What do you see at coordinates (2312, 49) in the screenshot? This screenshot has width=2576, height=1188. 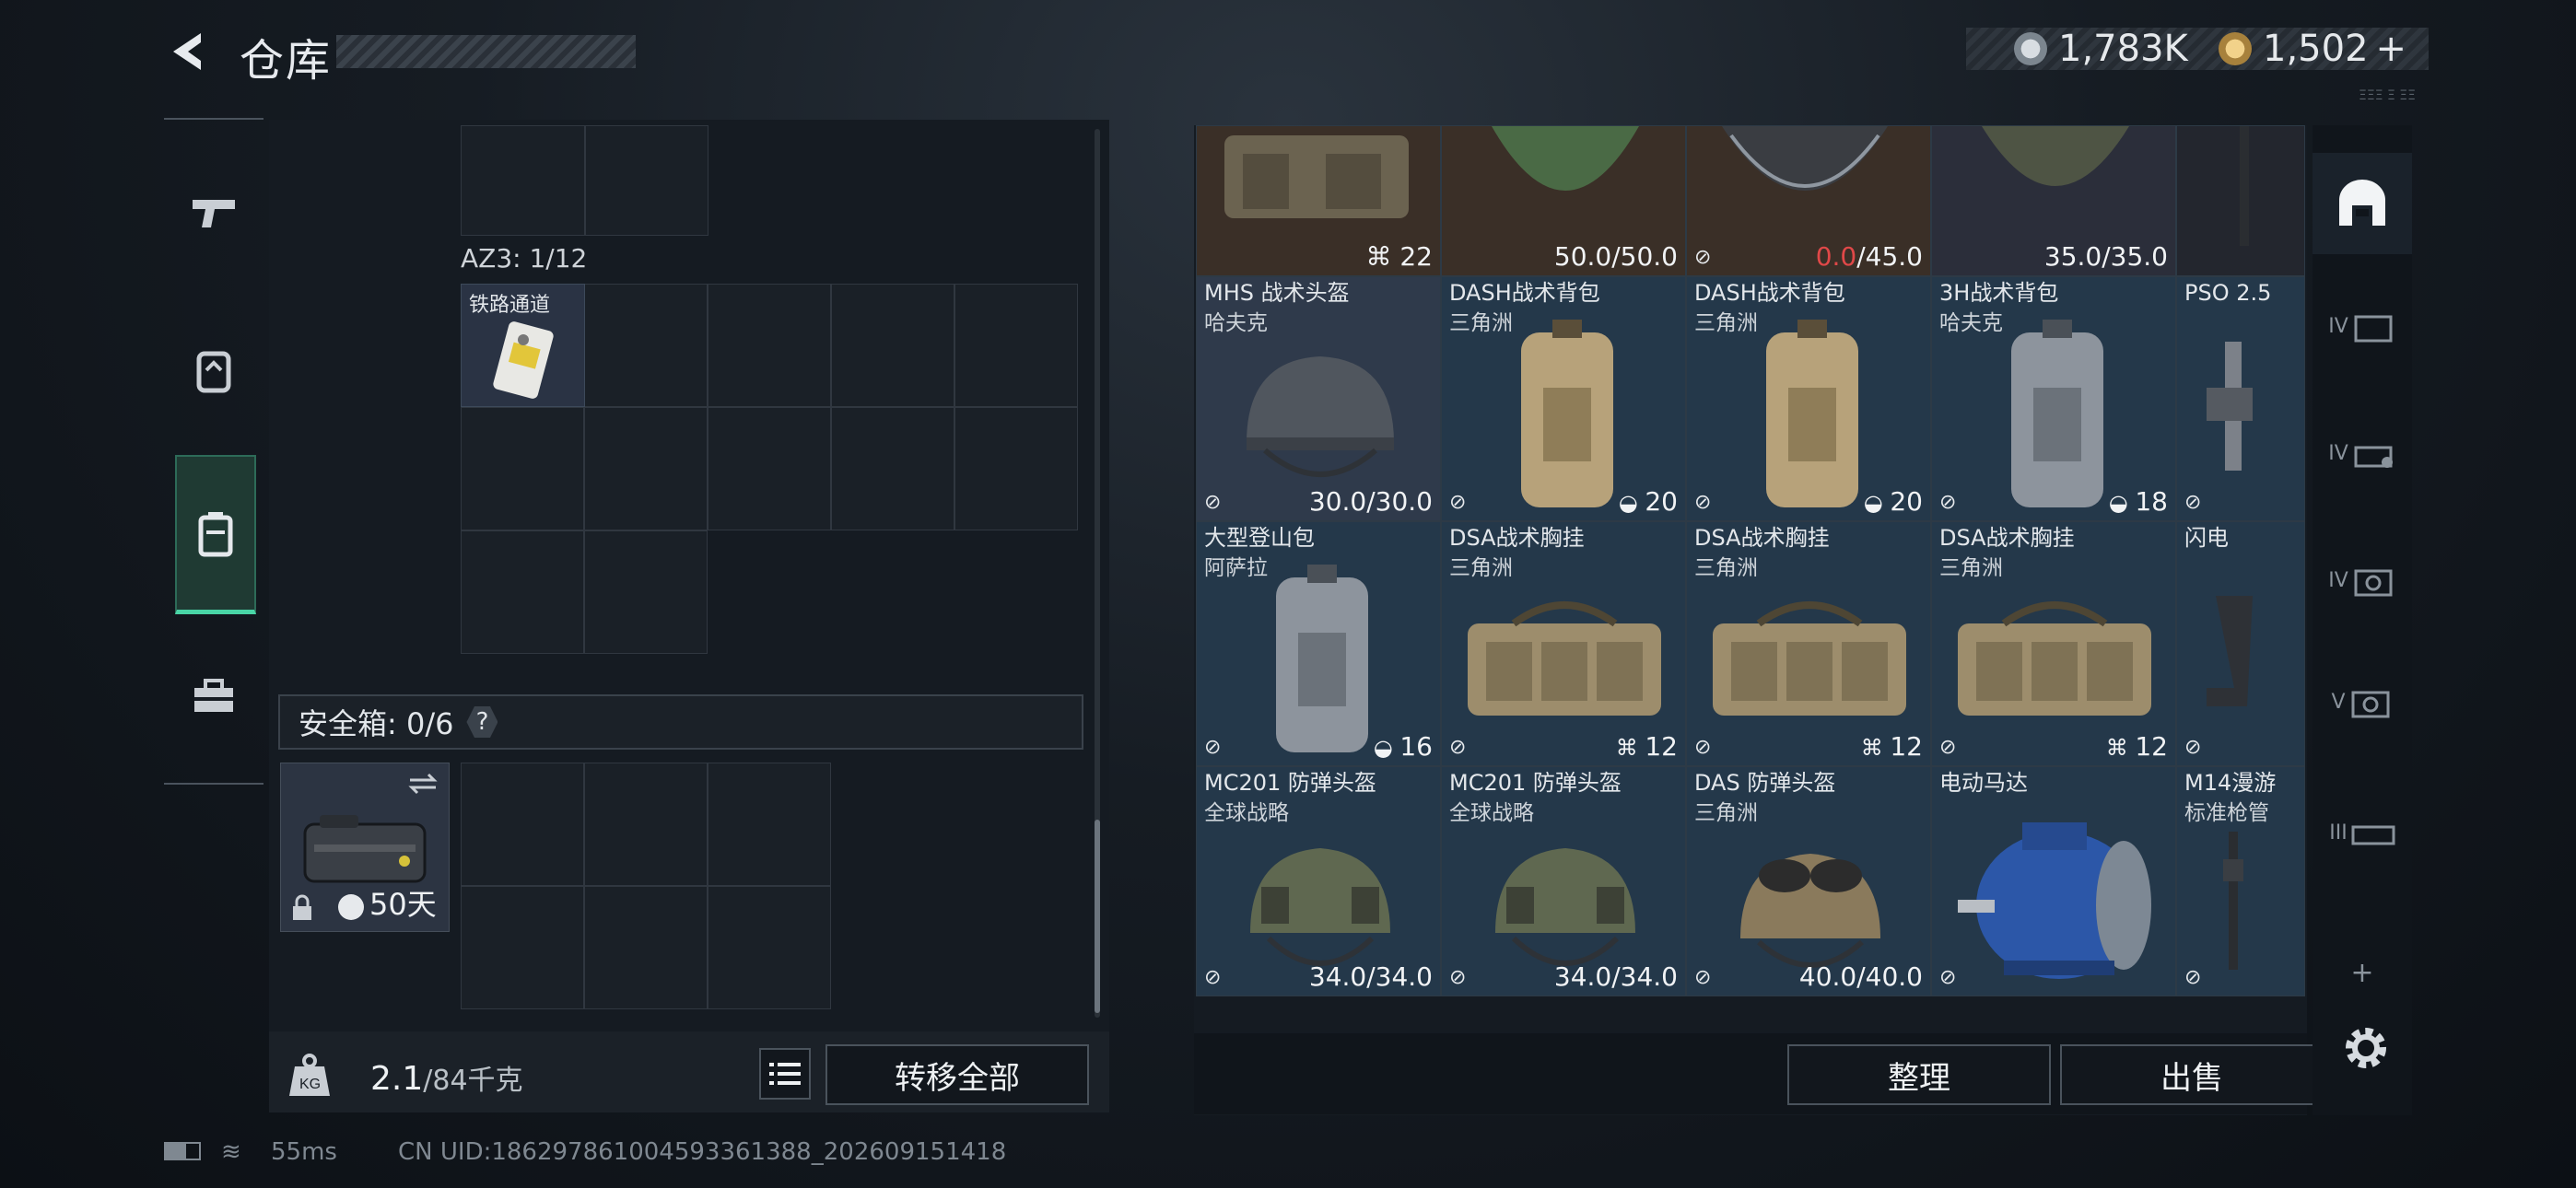 I see `gold-currency: 1,502 +` at bounding box center [2312, 49].